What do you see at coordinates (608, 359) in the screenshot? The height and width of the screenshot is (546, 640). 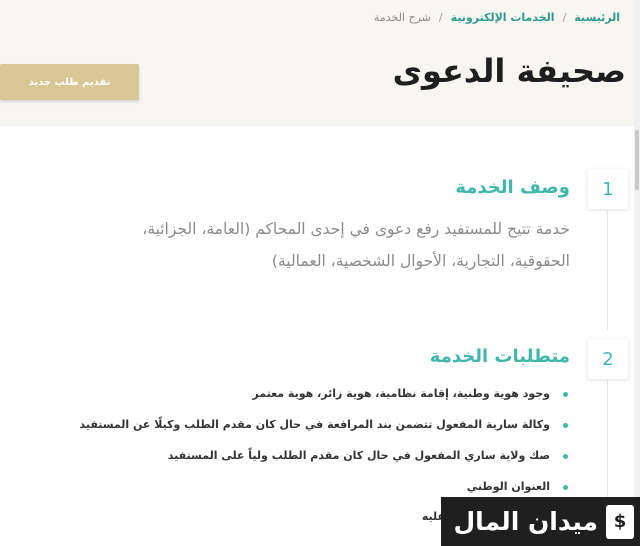 I see `section-number-badge: 2` at bounding box center [608, 359].